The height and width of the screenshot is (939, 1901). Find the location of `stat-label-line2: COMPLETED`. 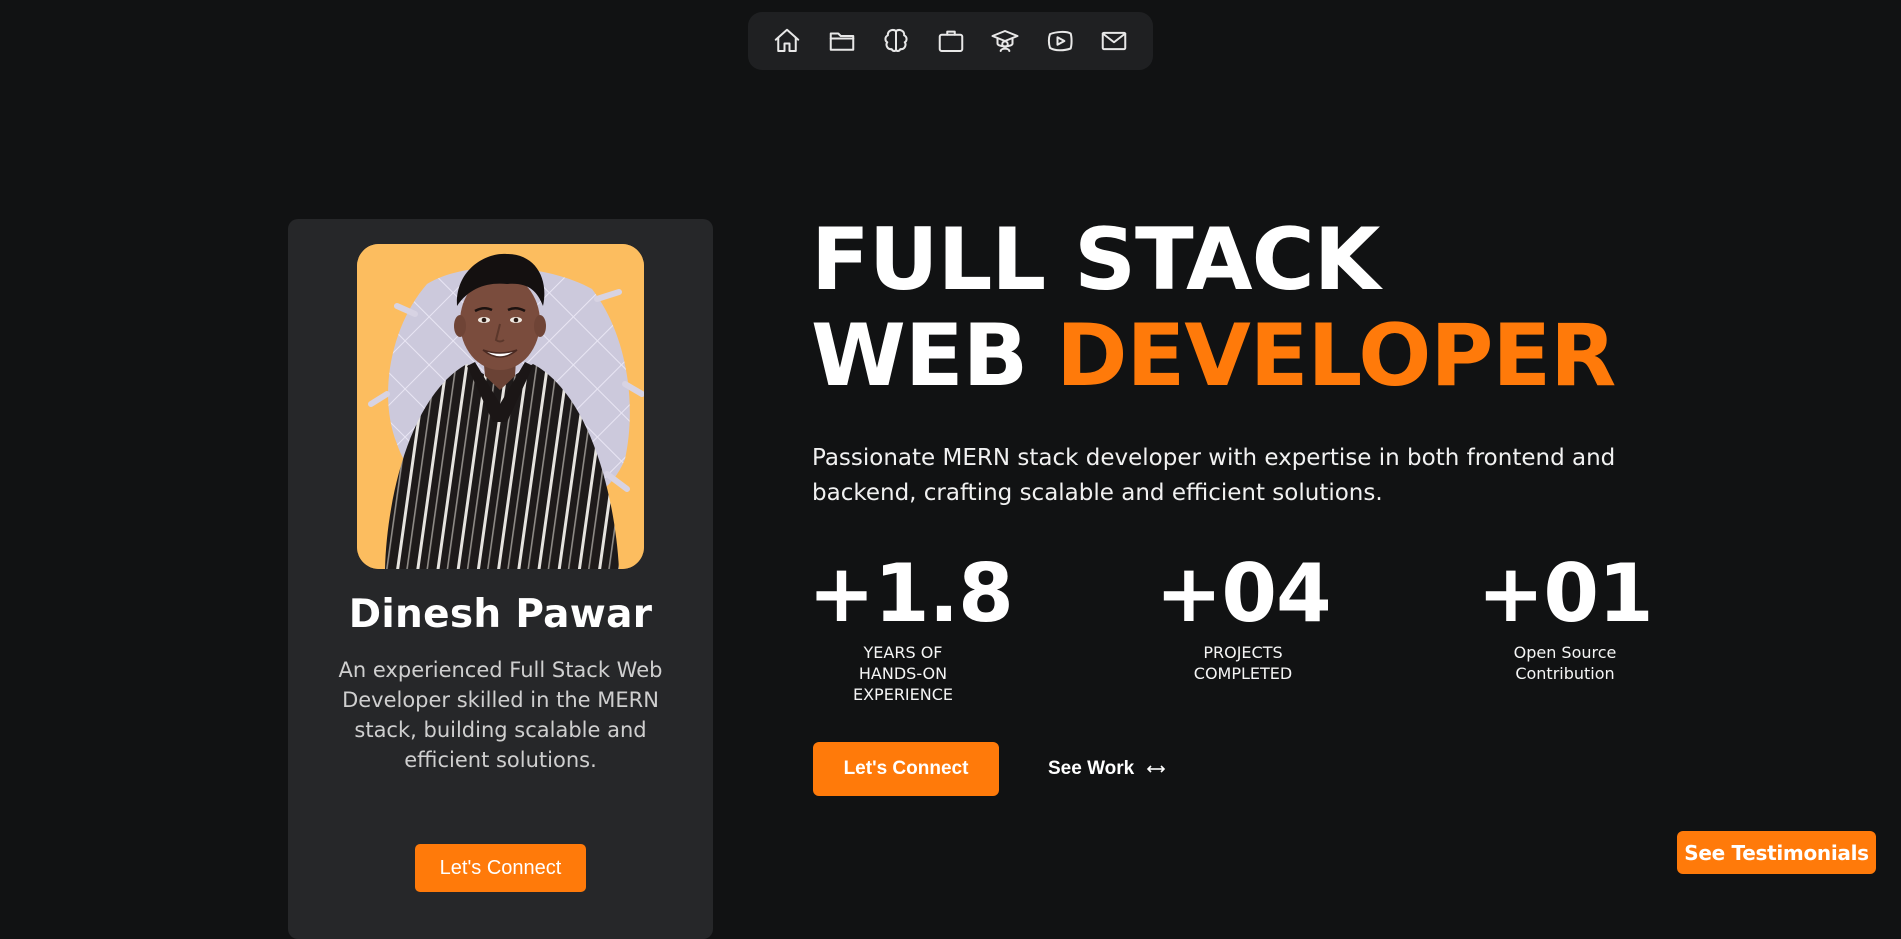

stat-label-line2: COMPLETED is located at coordinates (1243, 673).